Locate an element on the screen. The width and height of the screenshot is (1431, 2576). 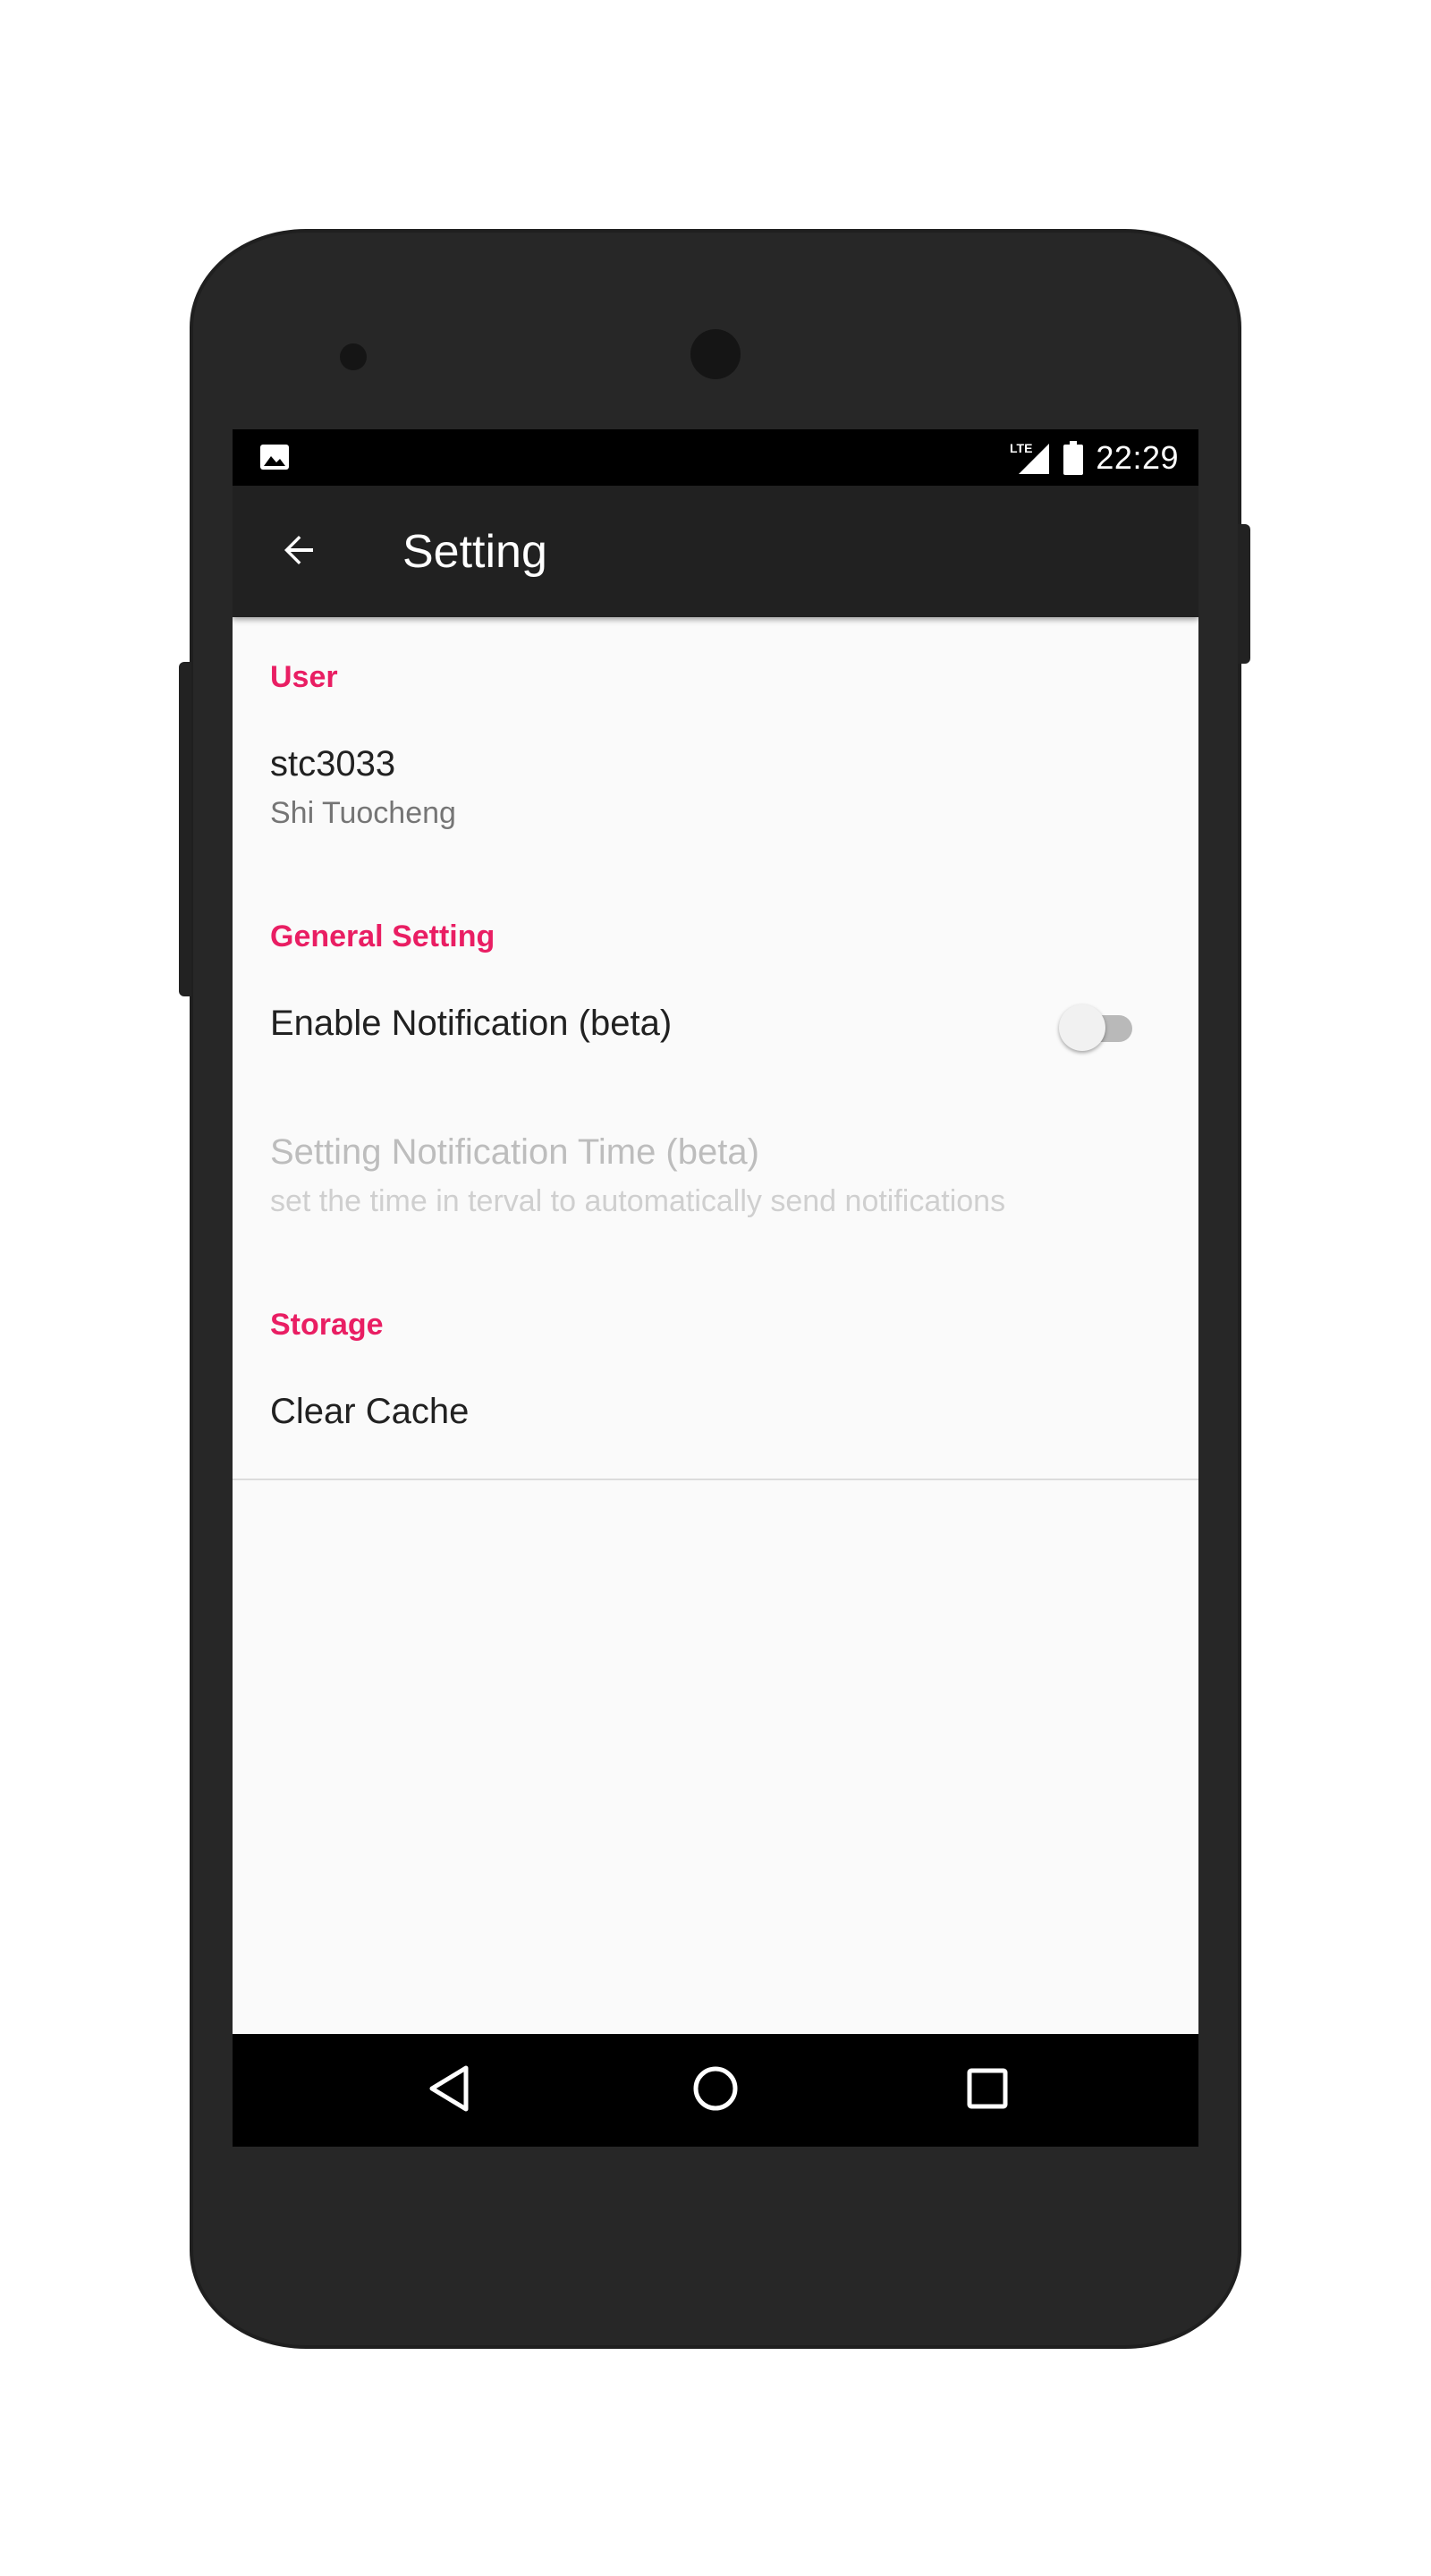
notification-time-label: Setting Notification Time (beta) is located at coordinates (514, 1152).